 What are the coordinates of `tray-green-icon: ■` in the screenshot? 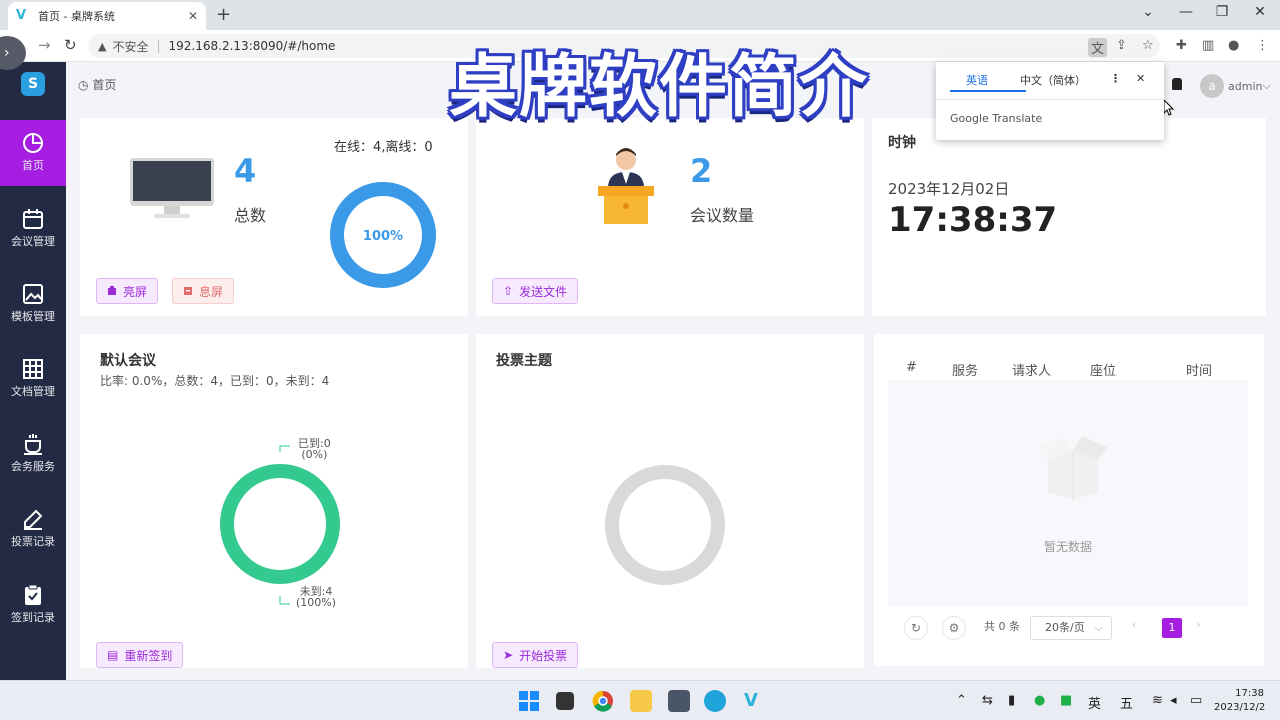 It's located at (1066, 700).